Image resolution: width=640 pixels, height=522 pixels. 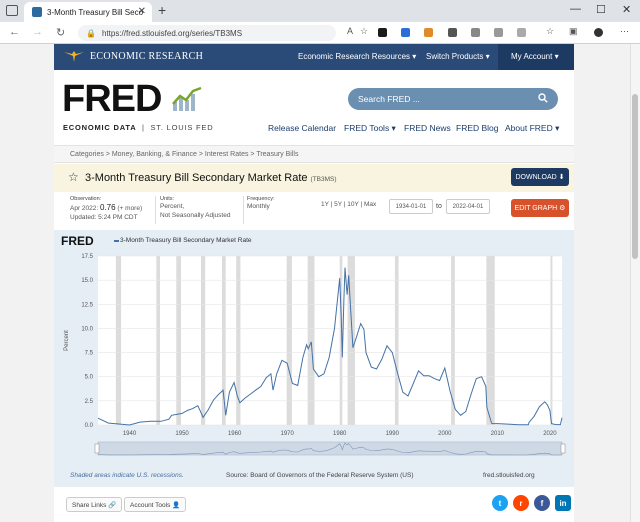 I want to click on more-menu-icon: ⋯, so click(x=624, y=31).